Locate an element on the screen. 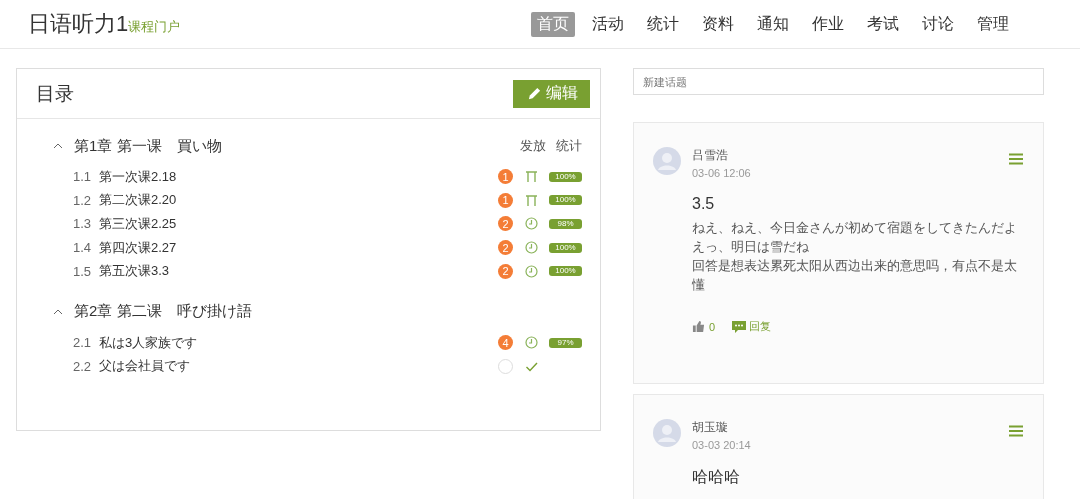 The image size is (1080, 499). pencil-icon is located at coordinates (534, 93).